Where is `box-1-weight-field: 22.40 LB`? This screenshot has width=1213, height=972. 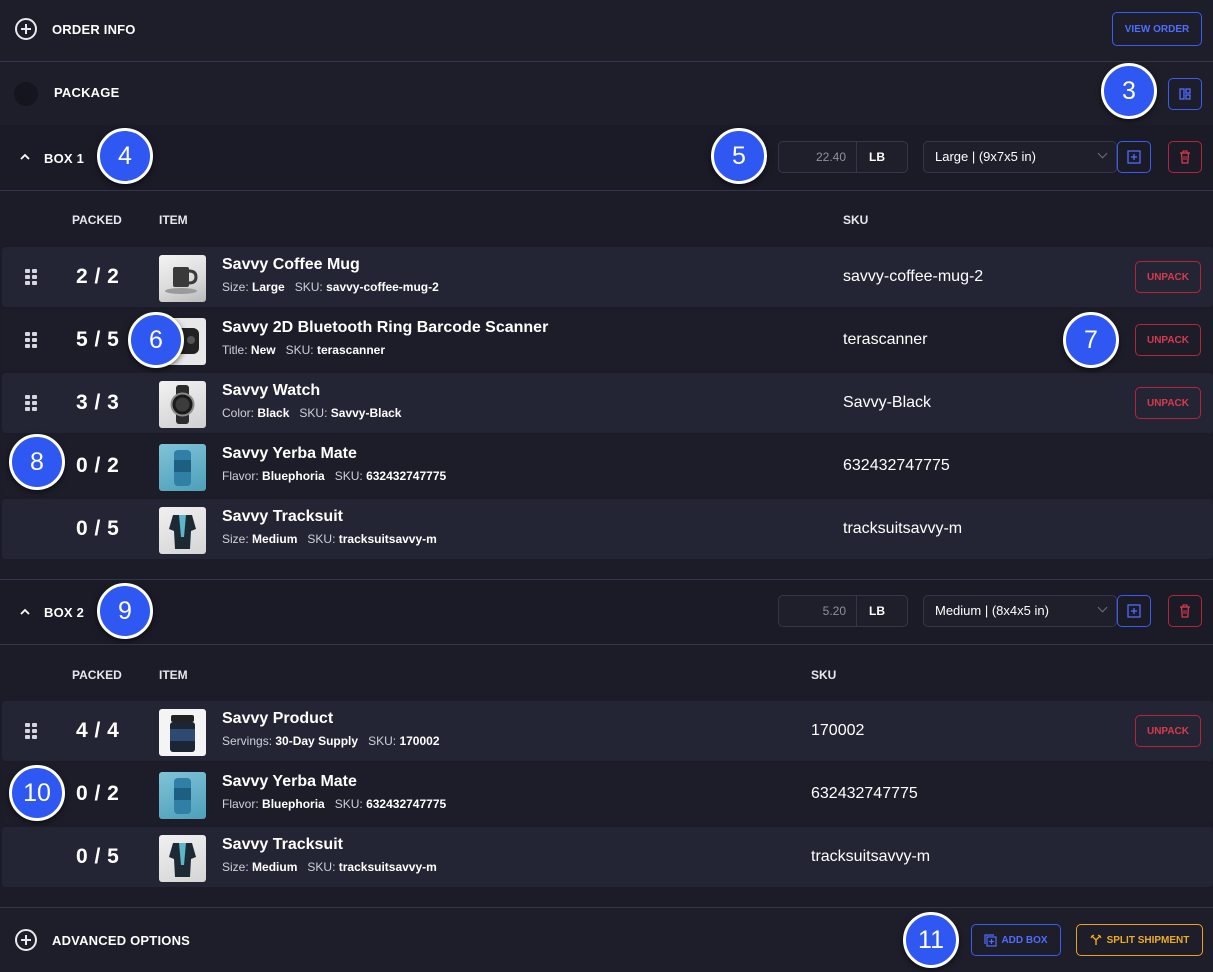 box-1-weight-field: 22.40 LB is located at coordinates (843, 157).